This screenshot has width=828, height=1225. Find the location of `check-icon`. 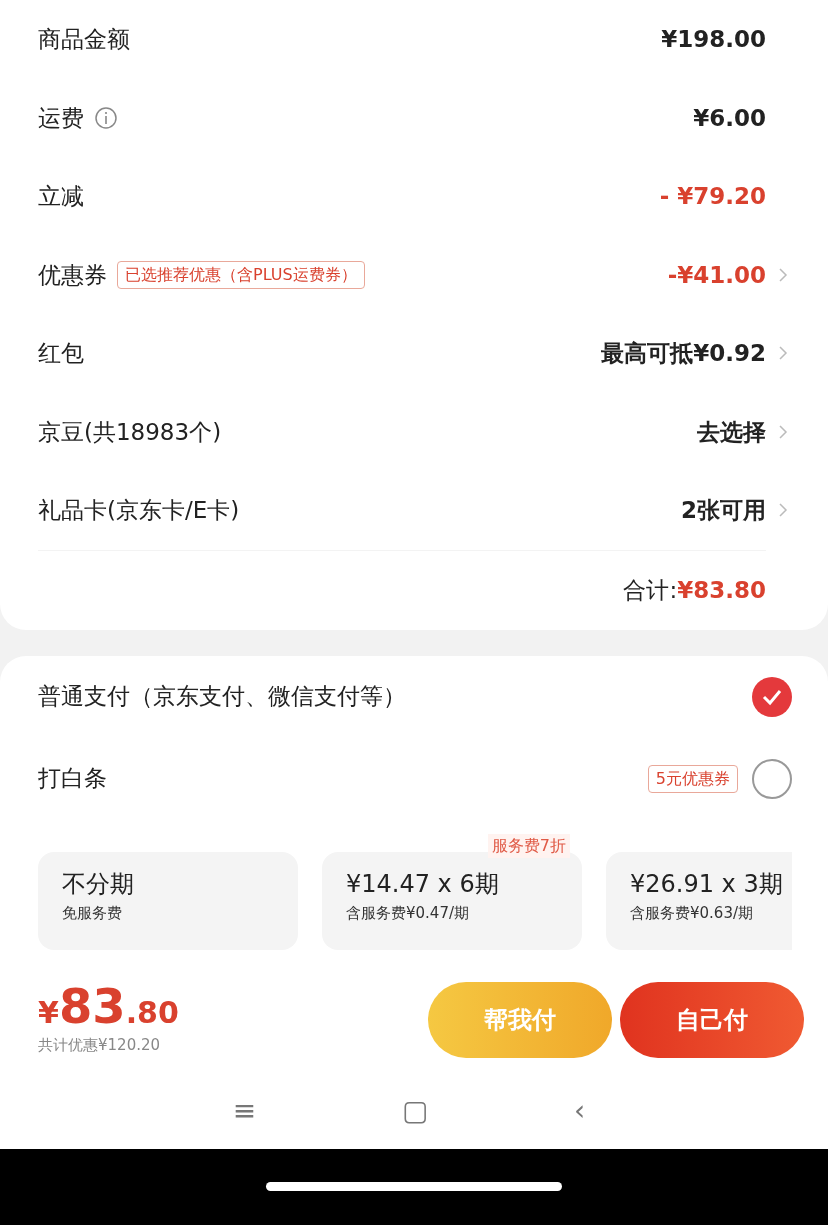

check-icon is located at coordinates (772, 696).